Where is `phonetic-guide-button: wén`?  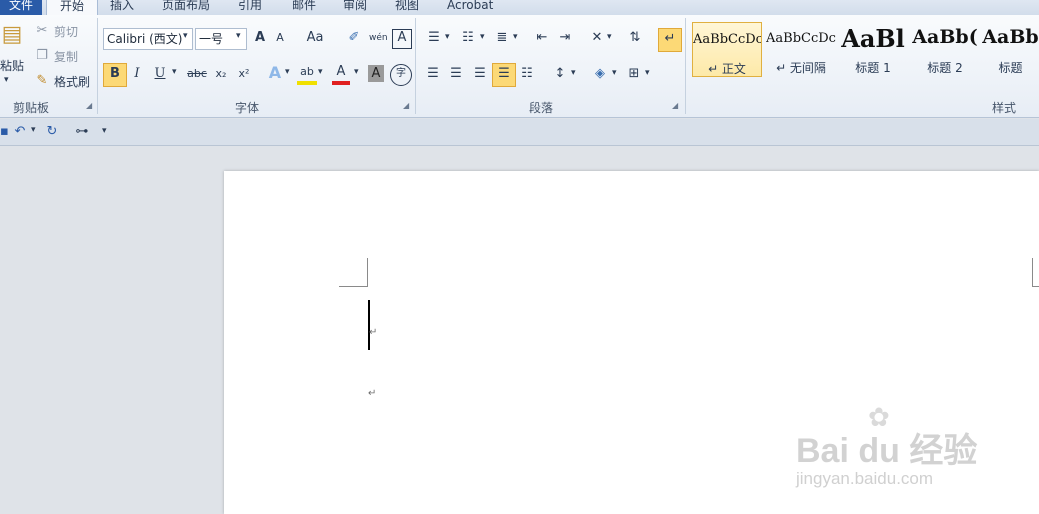
phonetic-guide-button: wén is located at coordinates (378, 38).